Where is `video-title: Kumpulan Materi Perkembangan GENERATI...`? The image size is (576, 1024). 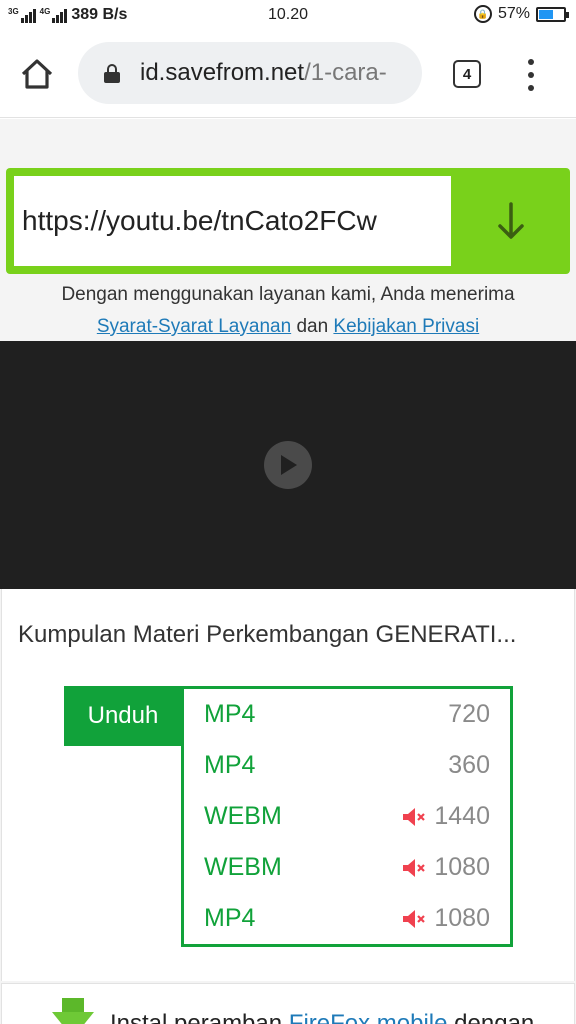 video-title: Kumpulan Materi Perkembangan GENERATI... is located at coordinates (267, 634).